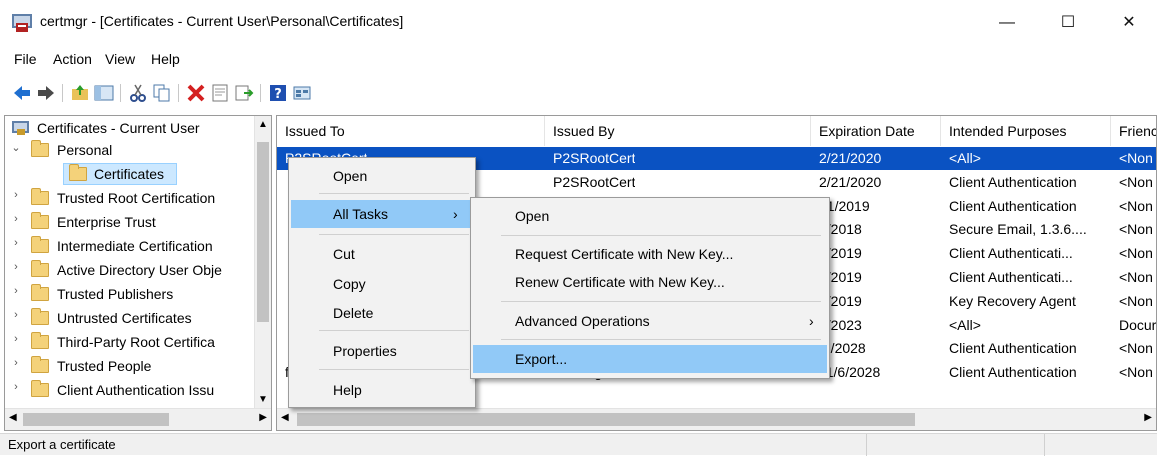 Image resolution: width=1157 pixels, height=456 pixels. What do you see at coordinates (120, 174) in the screenshot?
I see `tree-item-certificates: Certificates` at bounding box center [120, 174].